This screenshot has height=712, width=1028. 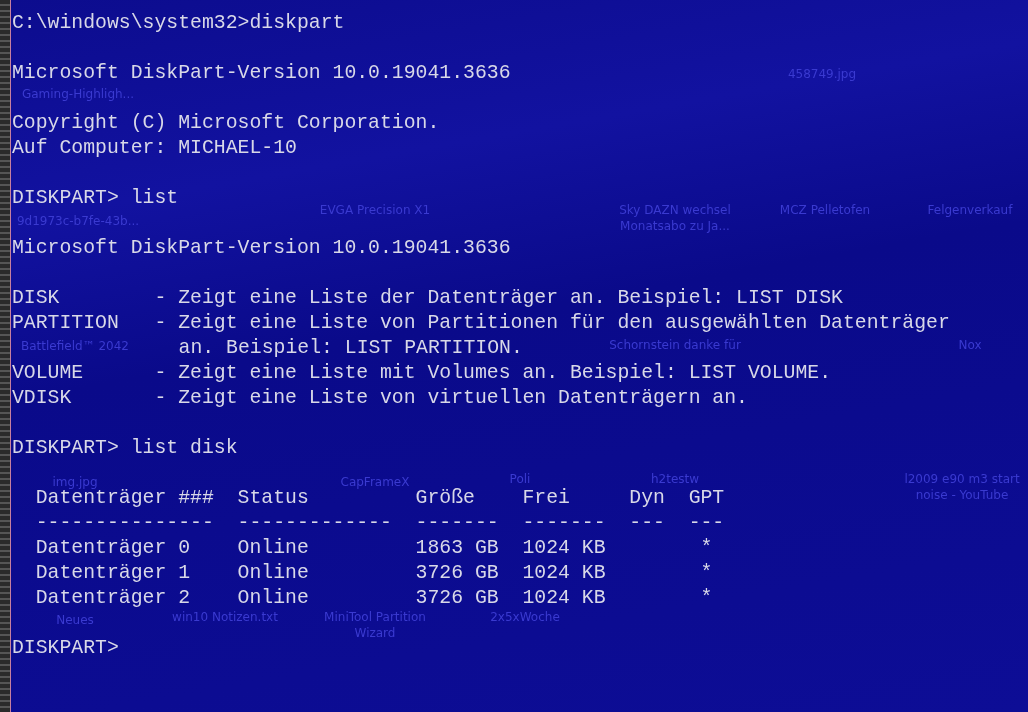 I want to click on desktop-icon-label: MCZ Pelletofen, so click(x=825, y=210).